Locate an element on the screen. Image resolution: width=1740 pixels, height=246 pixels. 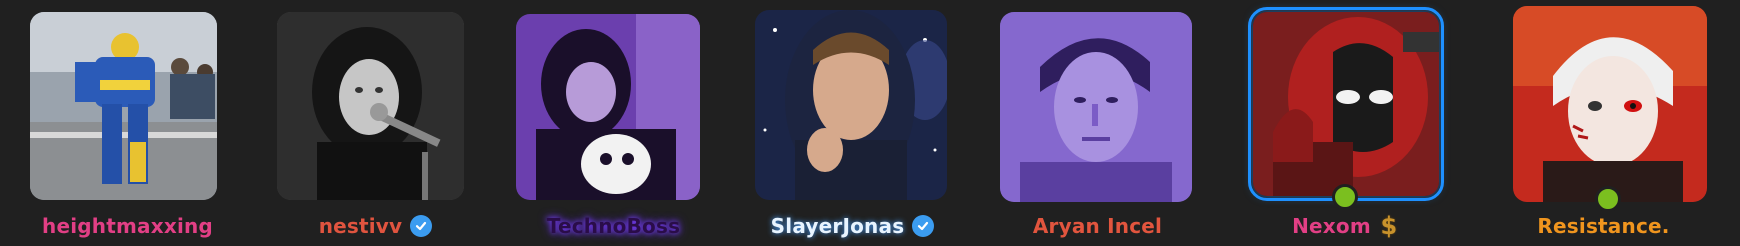
avatar-slayerjonas is located at coordinates (851, 105).